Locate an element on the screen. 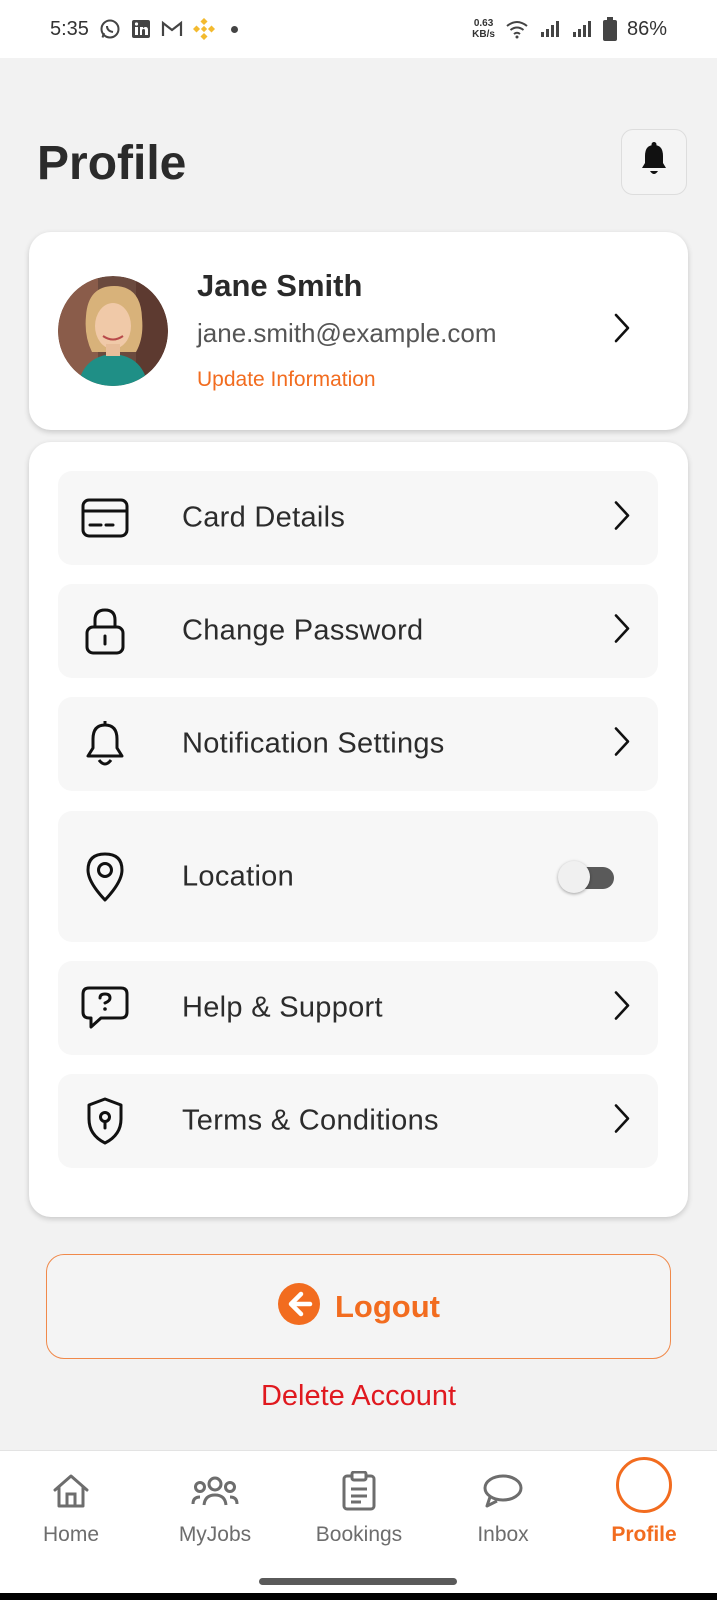  menu-item-terms-conditions: Terms & Conditions is located at coordinates (358, 1121).